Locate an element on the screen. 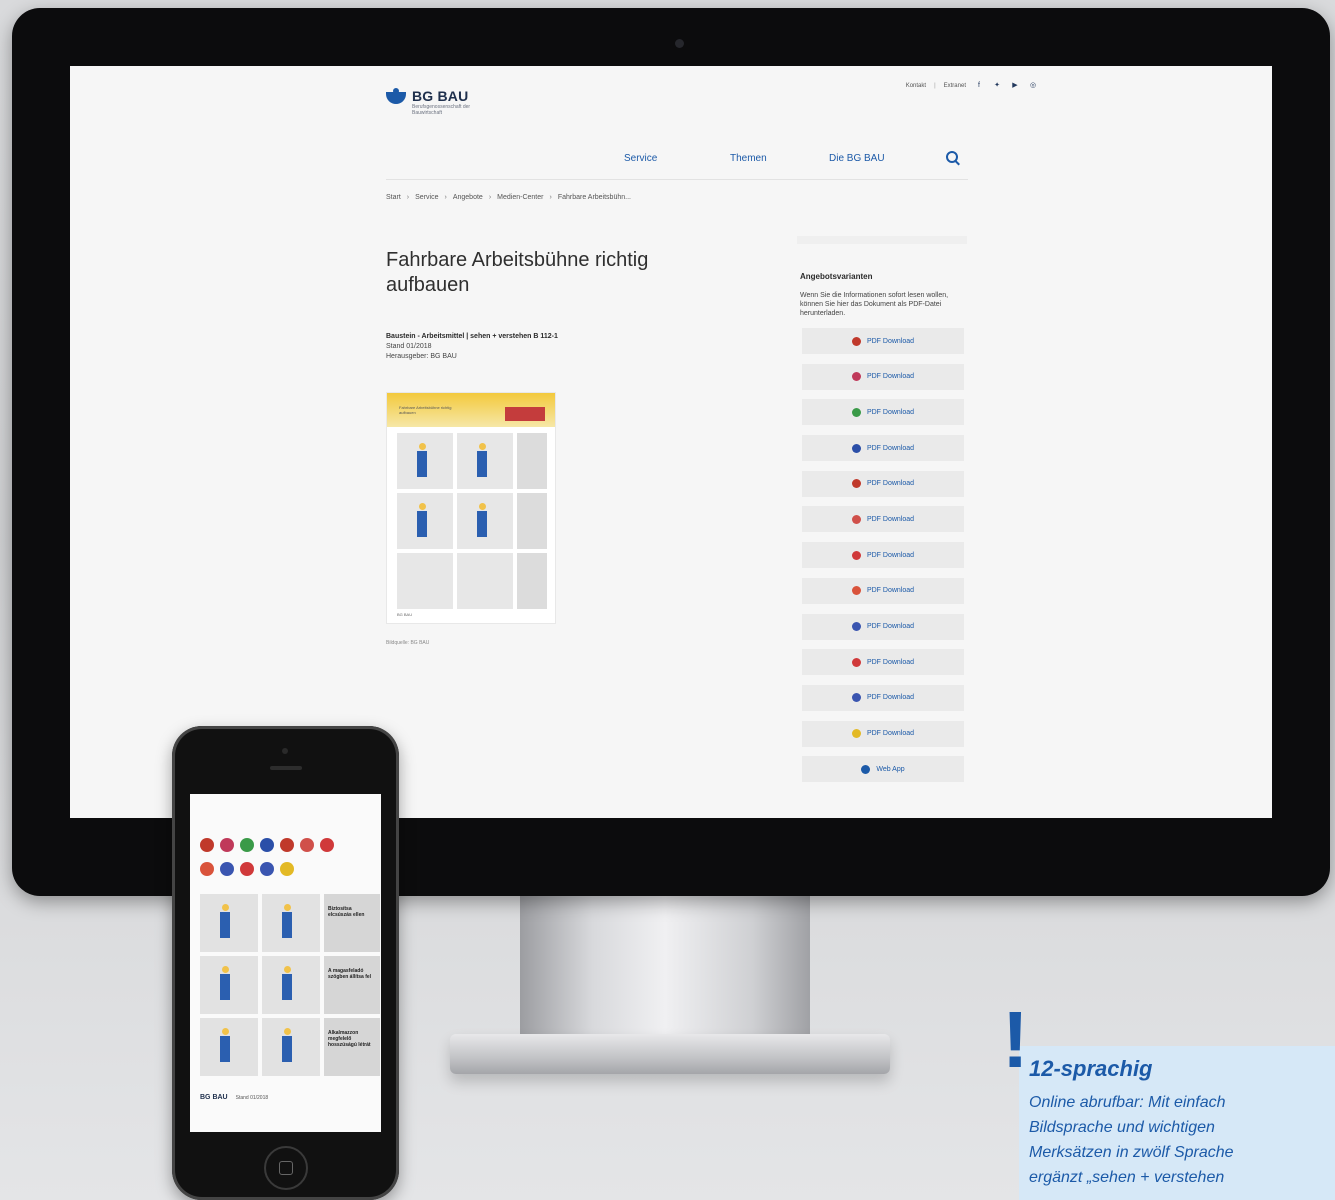 The height and width of the screenshot is (1200, 1335). meta-navigation: Kontakt | Extranet f ✦ ▶ ◎ is located at coordinates (972, 86).